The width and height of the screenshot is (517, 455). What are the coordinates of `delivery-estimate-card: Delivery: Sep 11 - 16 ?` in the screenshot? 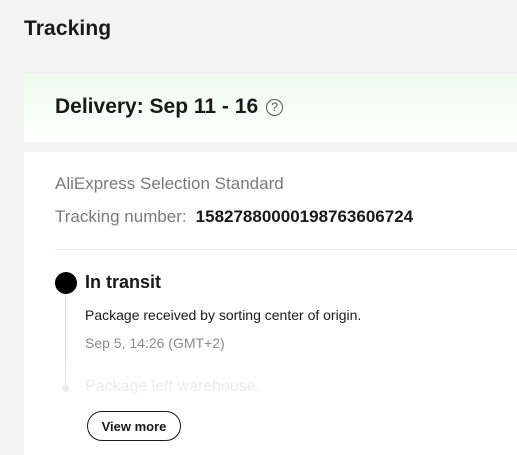 It's located at (270, 108).